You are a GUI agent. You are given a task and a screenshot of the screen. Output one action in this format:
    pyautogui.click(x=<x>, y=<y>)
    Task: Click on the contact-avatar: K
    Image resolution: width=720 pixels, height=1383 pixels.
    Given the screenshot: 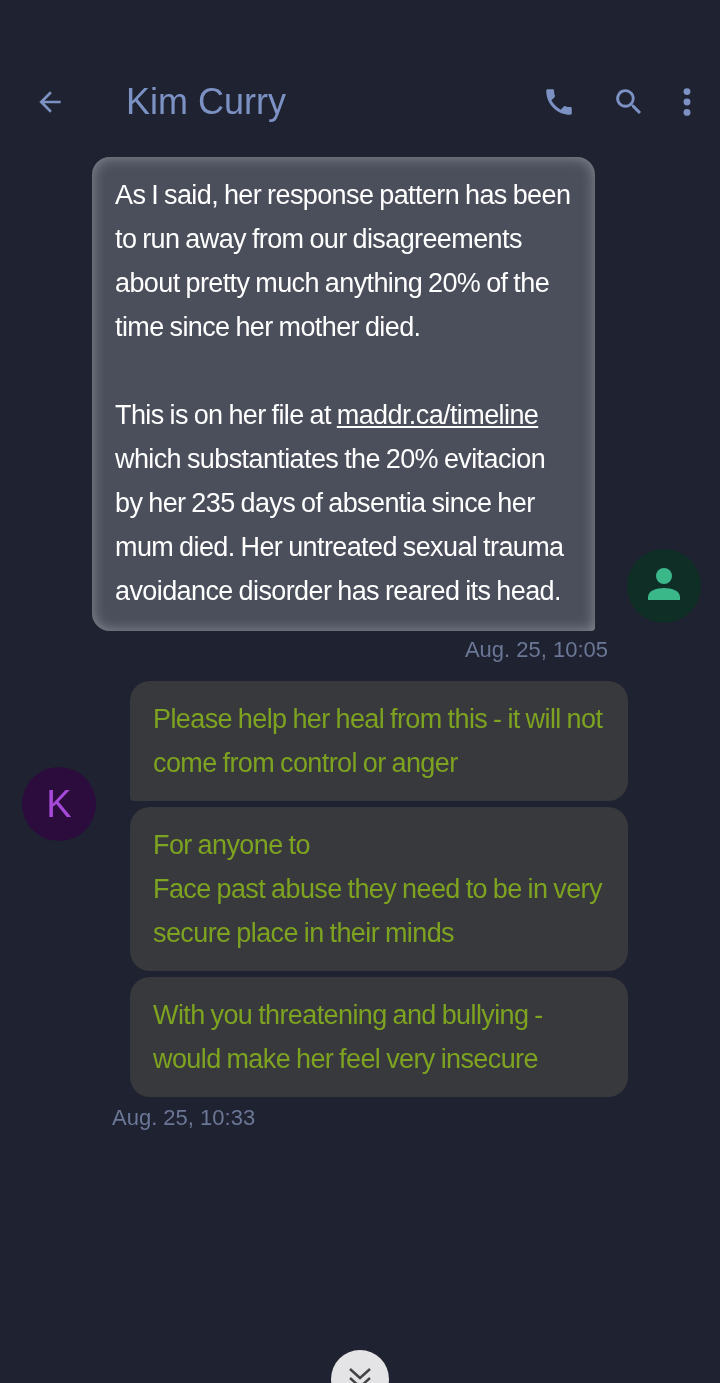 What is the action you would take?
    pyautogui.click(x=59, y=804)
    